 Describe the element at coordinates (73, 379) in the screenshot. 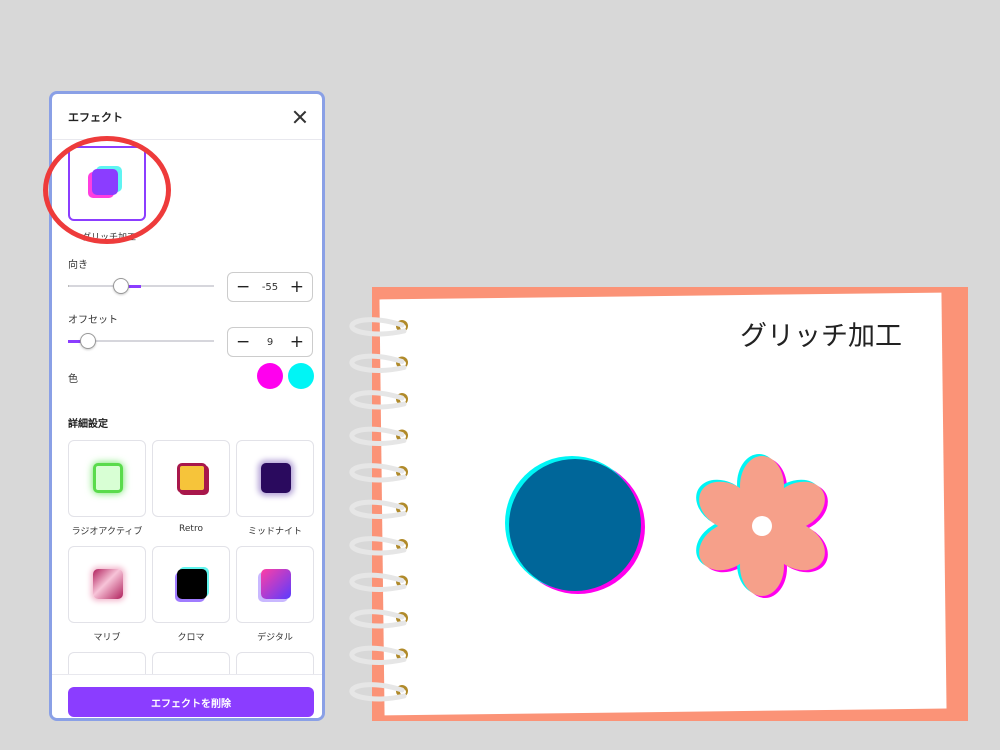

I see `color-label: 色` at that location.